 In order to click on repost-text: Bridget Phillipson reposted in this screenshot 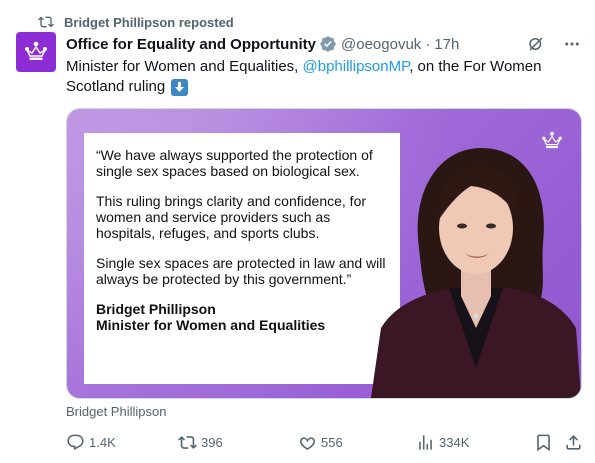, I will do `click(149, 22)`.